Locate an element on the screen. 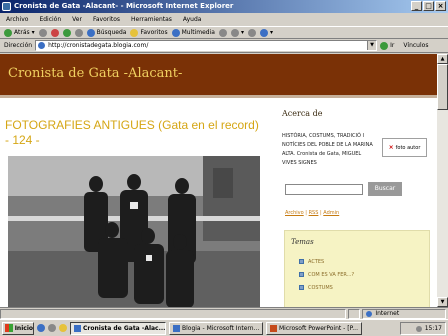  refresh-button is located at coordinates (66, 32).